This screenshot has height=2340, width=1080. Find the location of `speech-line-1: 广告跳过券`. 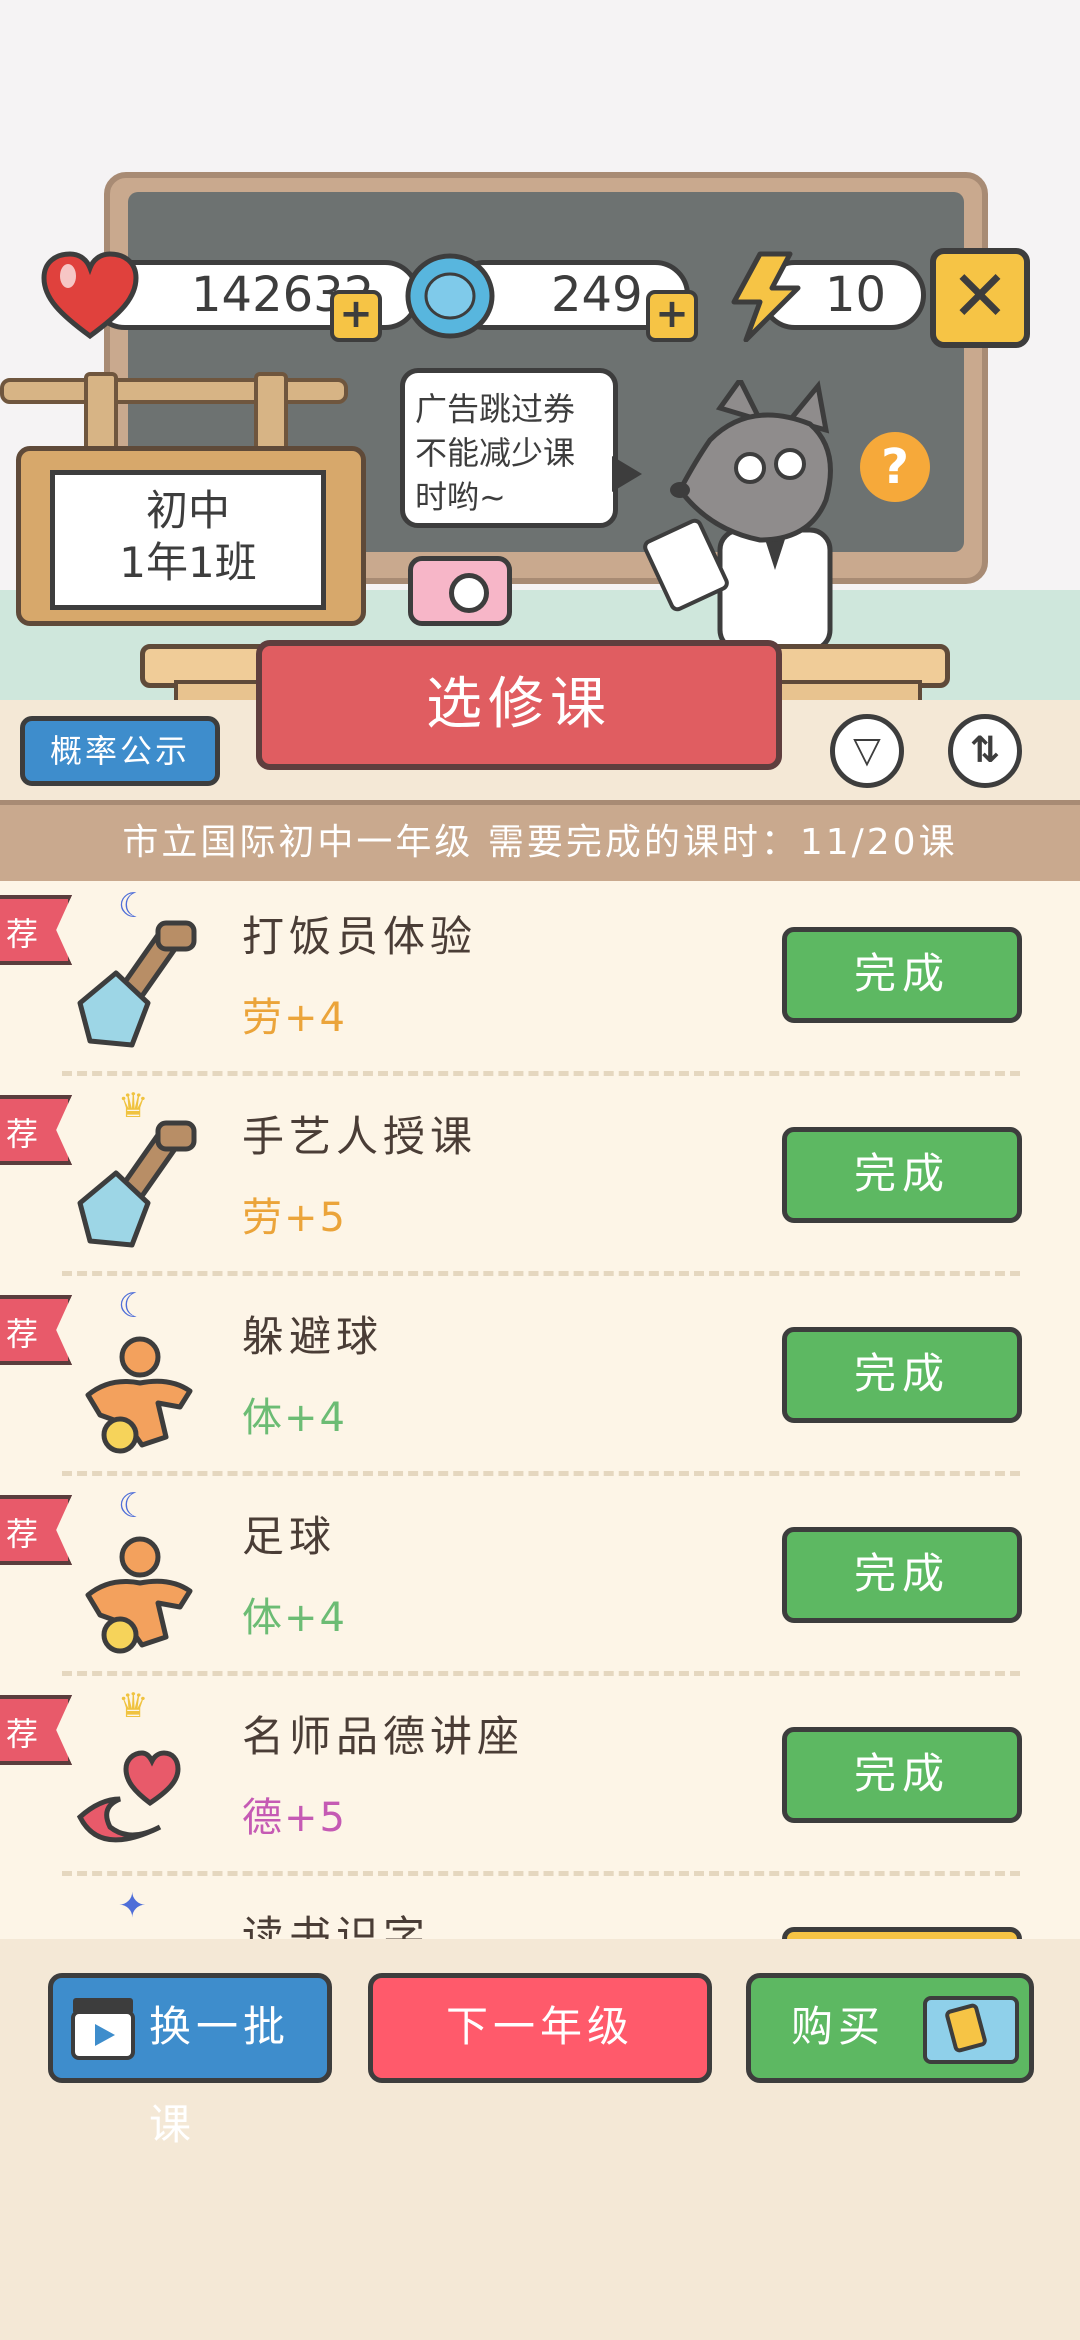

speech-line-1: 广告跳过券 is located at coordinates (495, 409).